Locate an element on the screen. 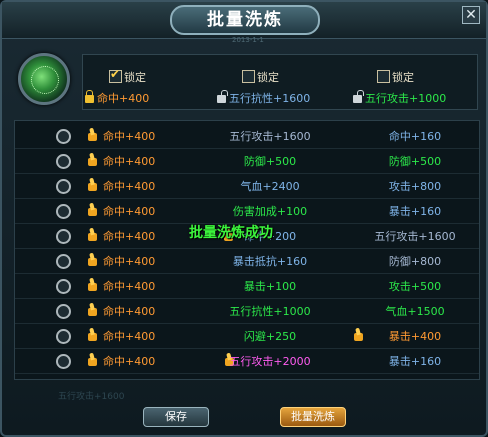 Image resolution: width=488 pixels, height=437 pixels. result-row: 命中+400 防御+500 防御+500 is located at coordinates (247, 161).